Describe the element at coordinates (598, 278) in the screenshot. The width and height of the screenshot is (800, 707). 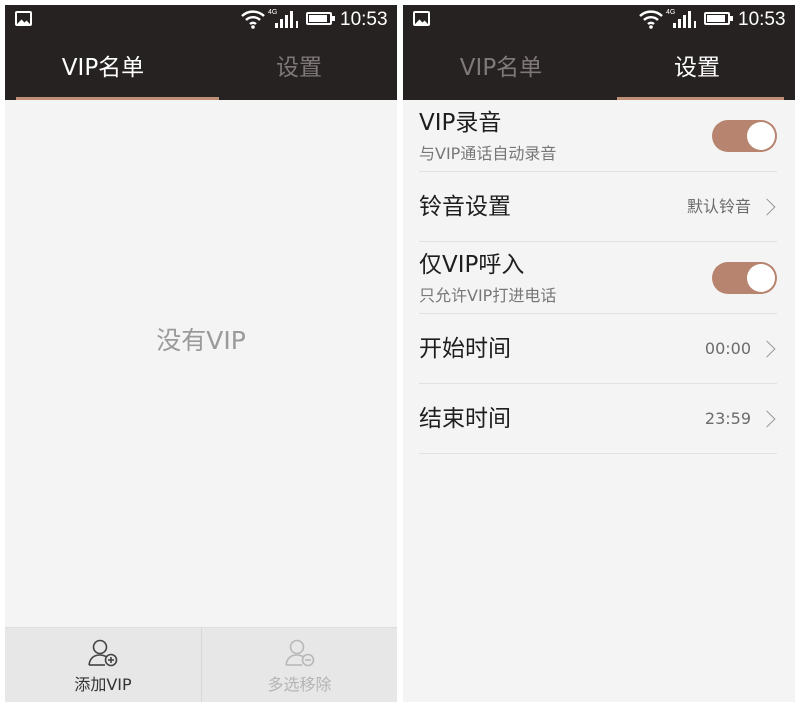
I see `setting-vip-only-calls: 仅VIP呼入 只允许VIP打进电话` at that location.